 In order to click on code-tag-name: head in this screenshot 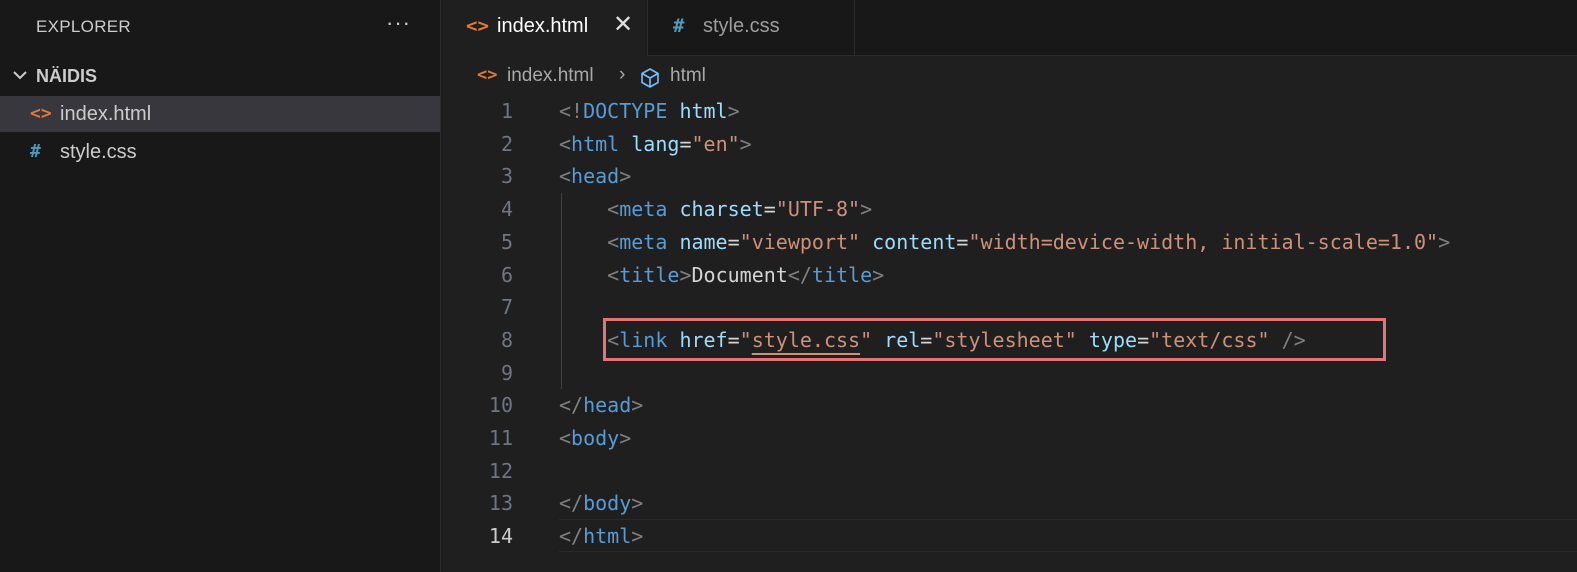, I will do `click(595, 176)`.